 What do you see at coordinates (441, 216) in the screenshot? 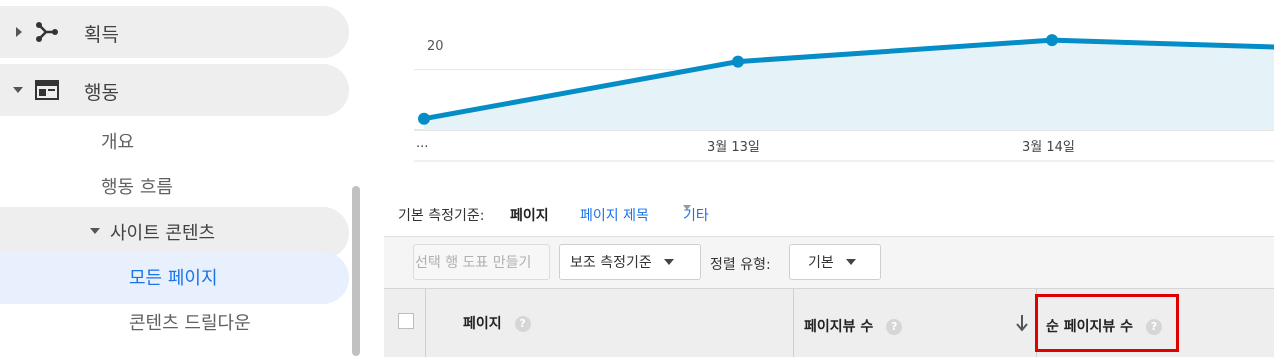
I see `primary-dimension-label: 기본 측정기준:` at bounding box center [441, 216].